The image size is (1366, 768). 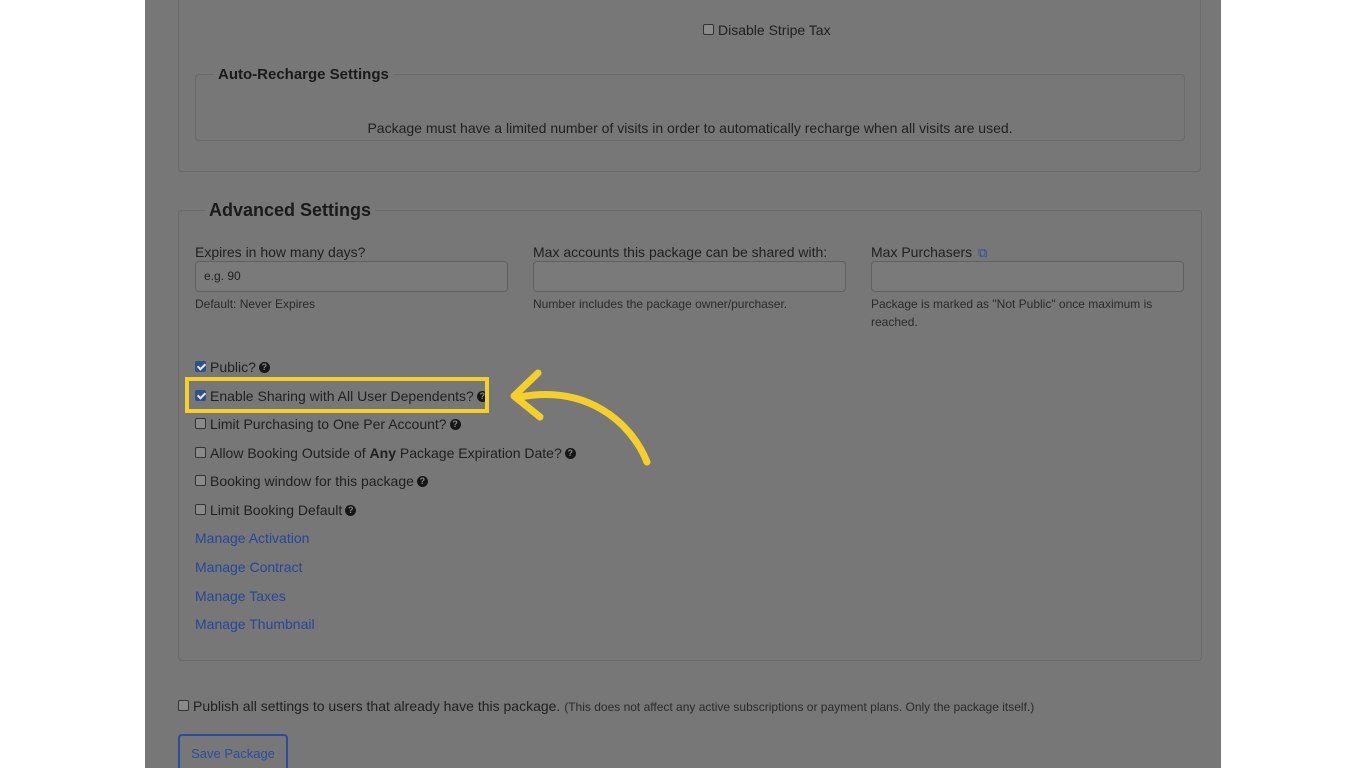 What do you see at coordinates (1027, 276) in the screenshot?
I see `max-purchasers-input` at bounding box center [1027, 276].